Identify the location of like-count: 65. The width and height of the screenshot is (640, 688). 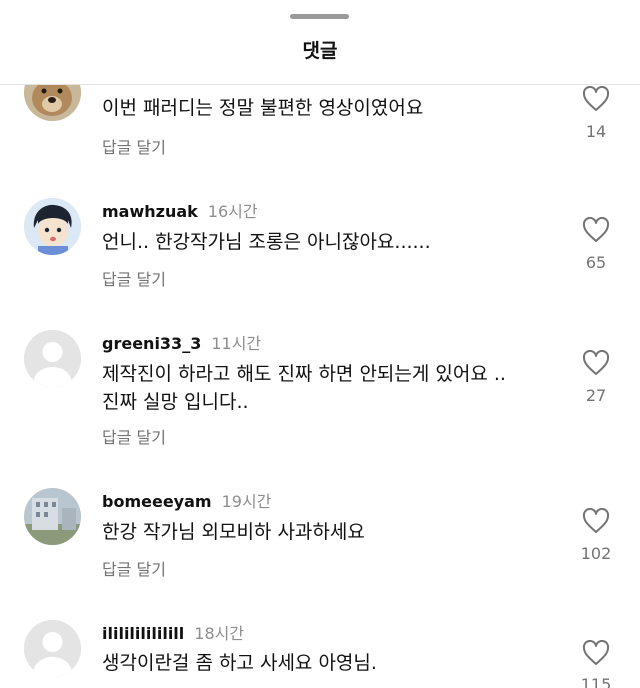
(596, 262).